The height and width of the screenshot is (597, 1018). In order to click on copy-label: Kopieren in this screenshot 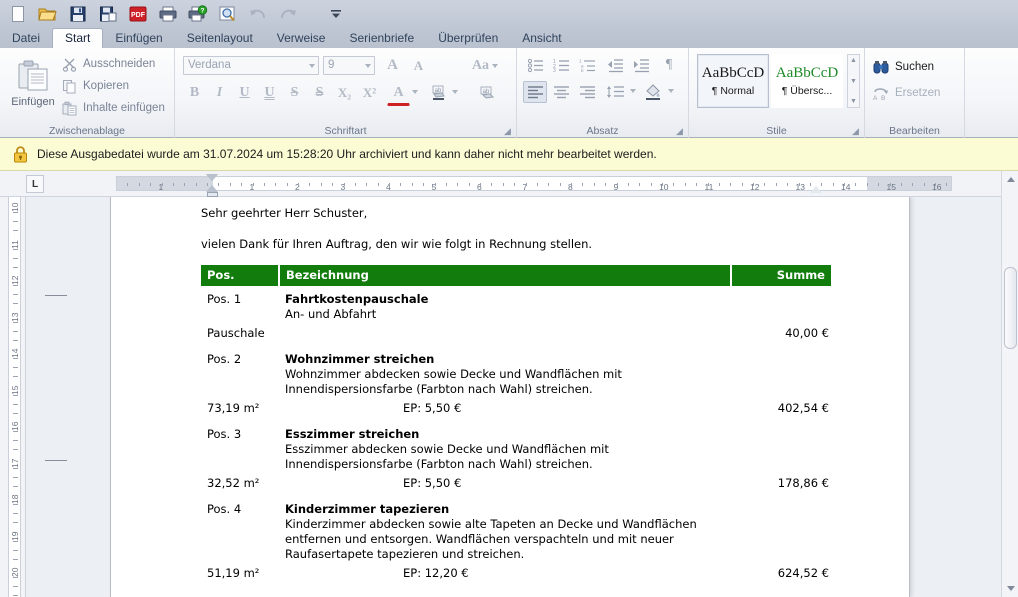, I will do `click(106, 86)`.